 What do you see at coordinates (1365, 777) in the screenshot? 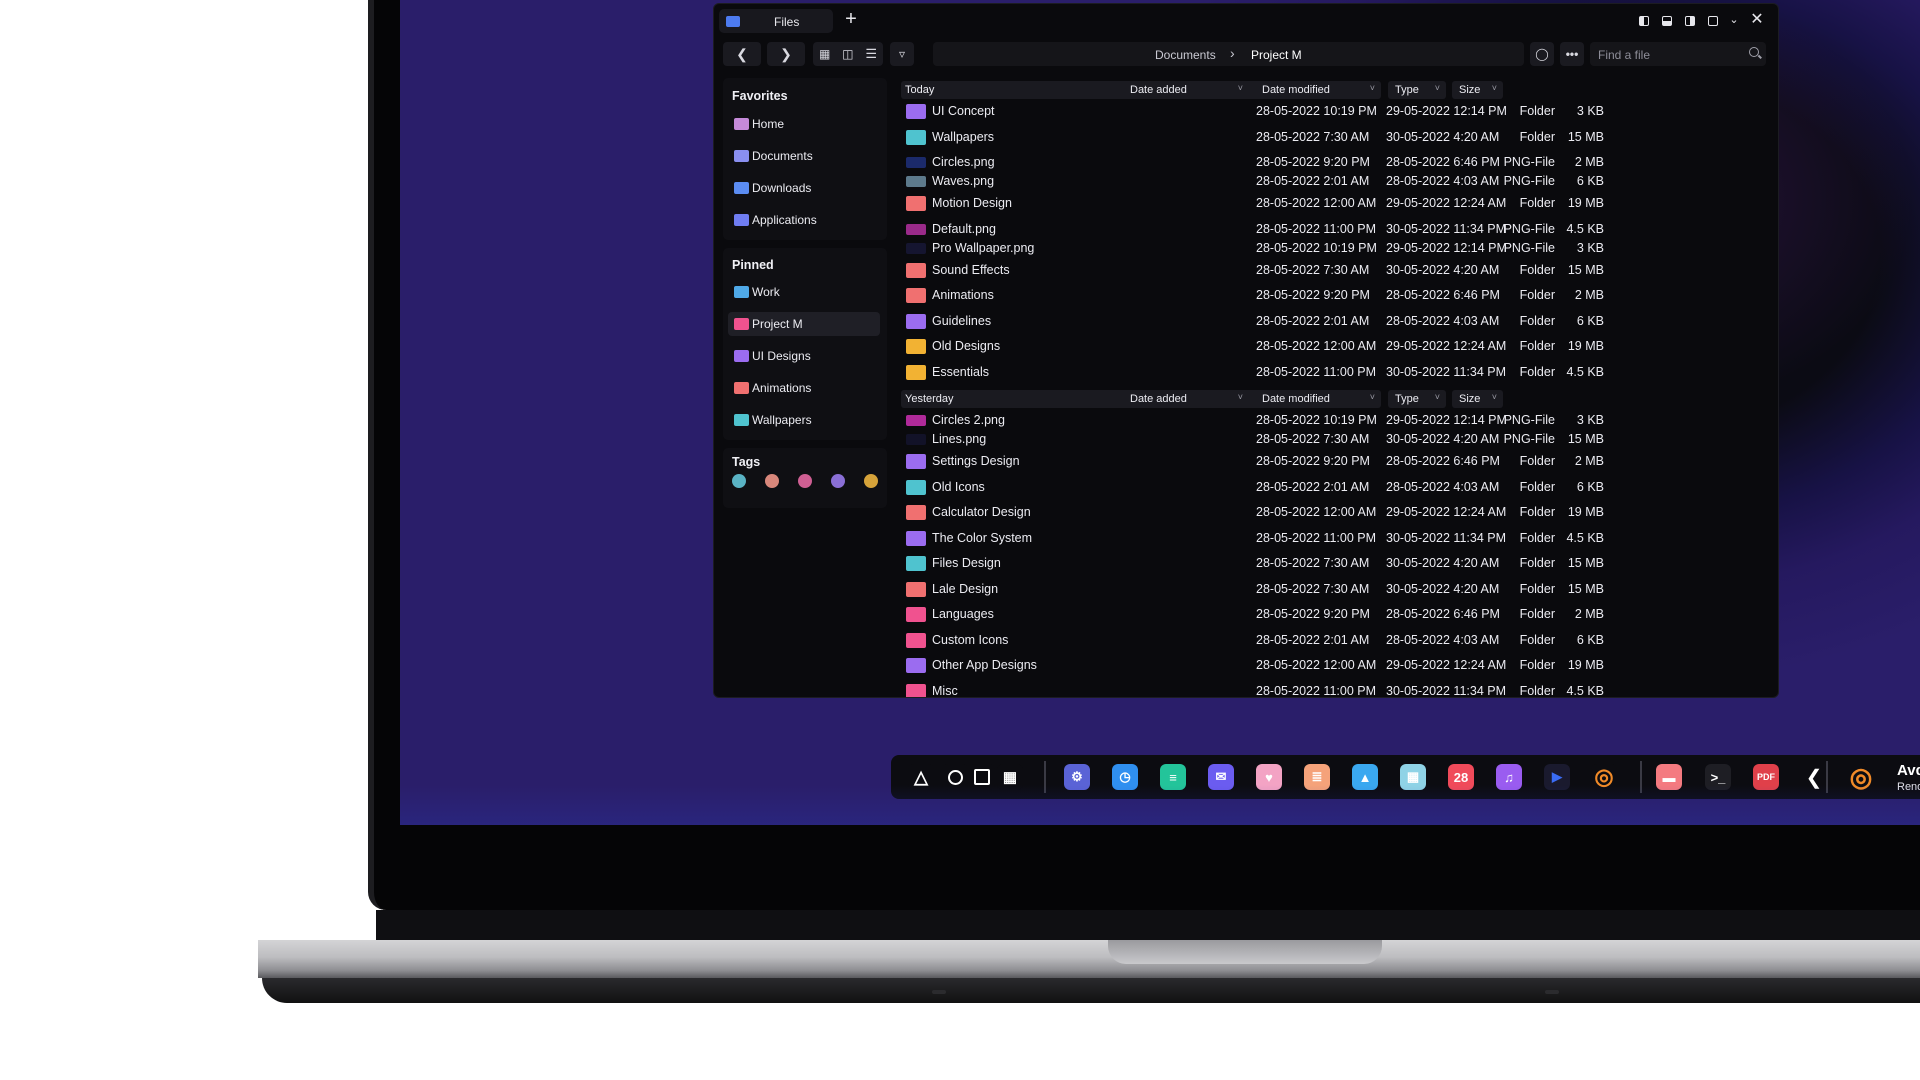
I see `photos-icon: ▲` at bounding box center [1365, 777].